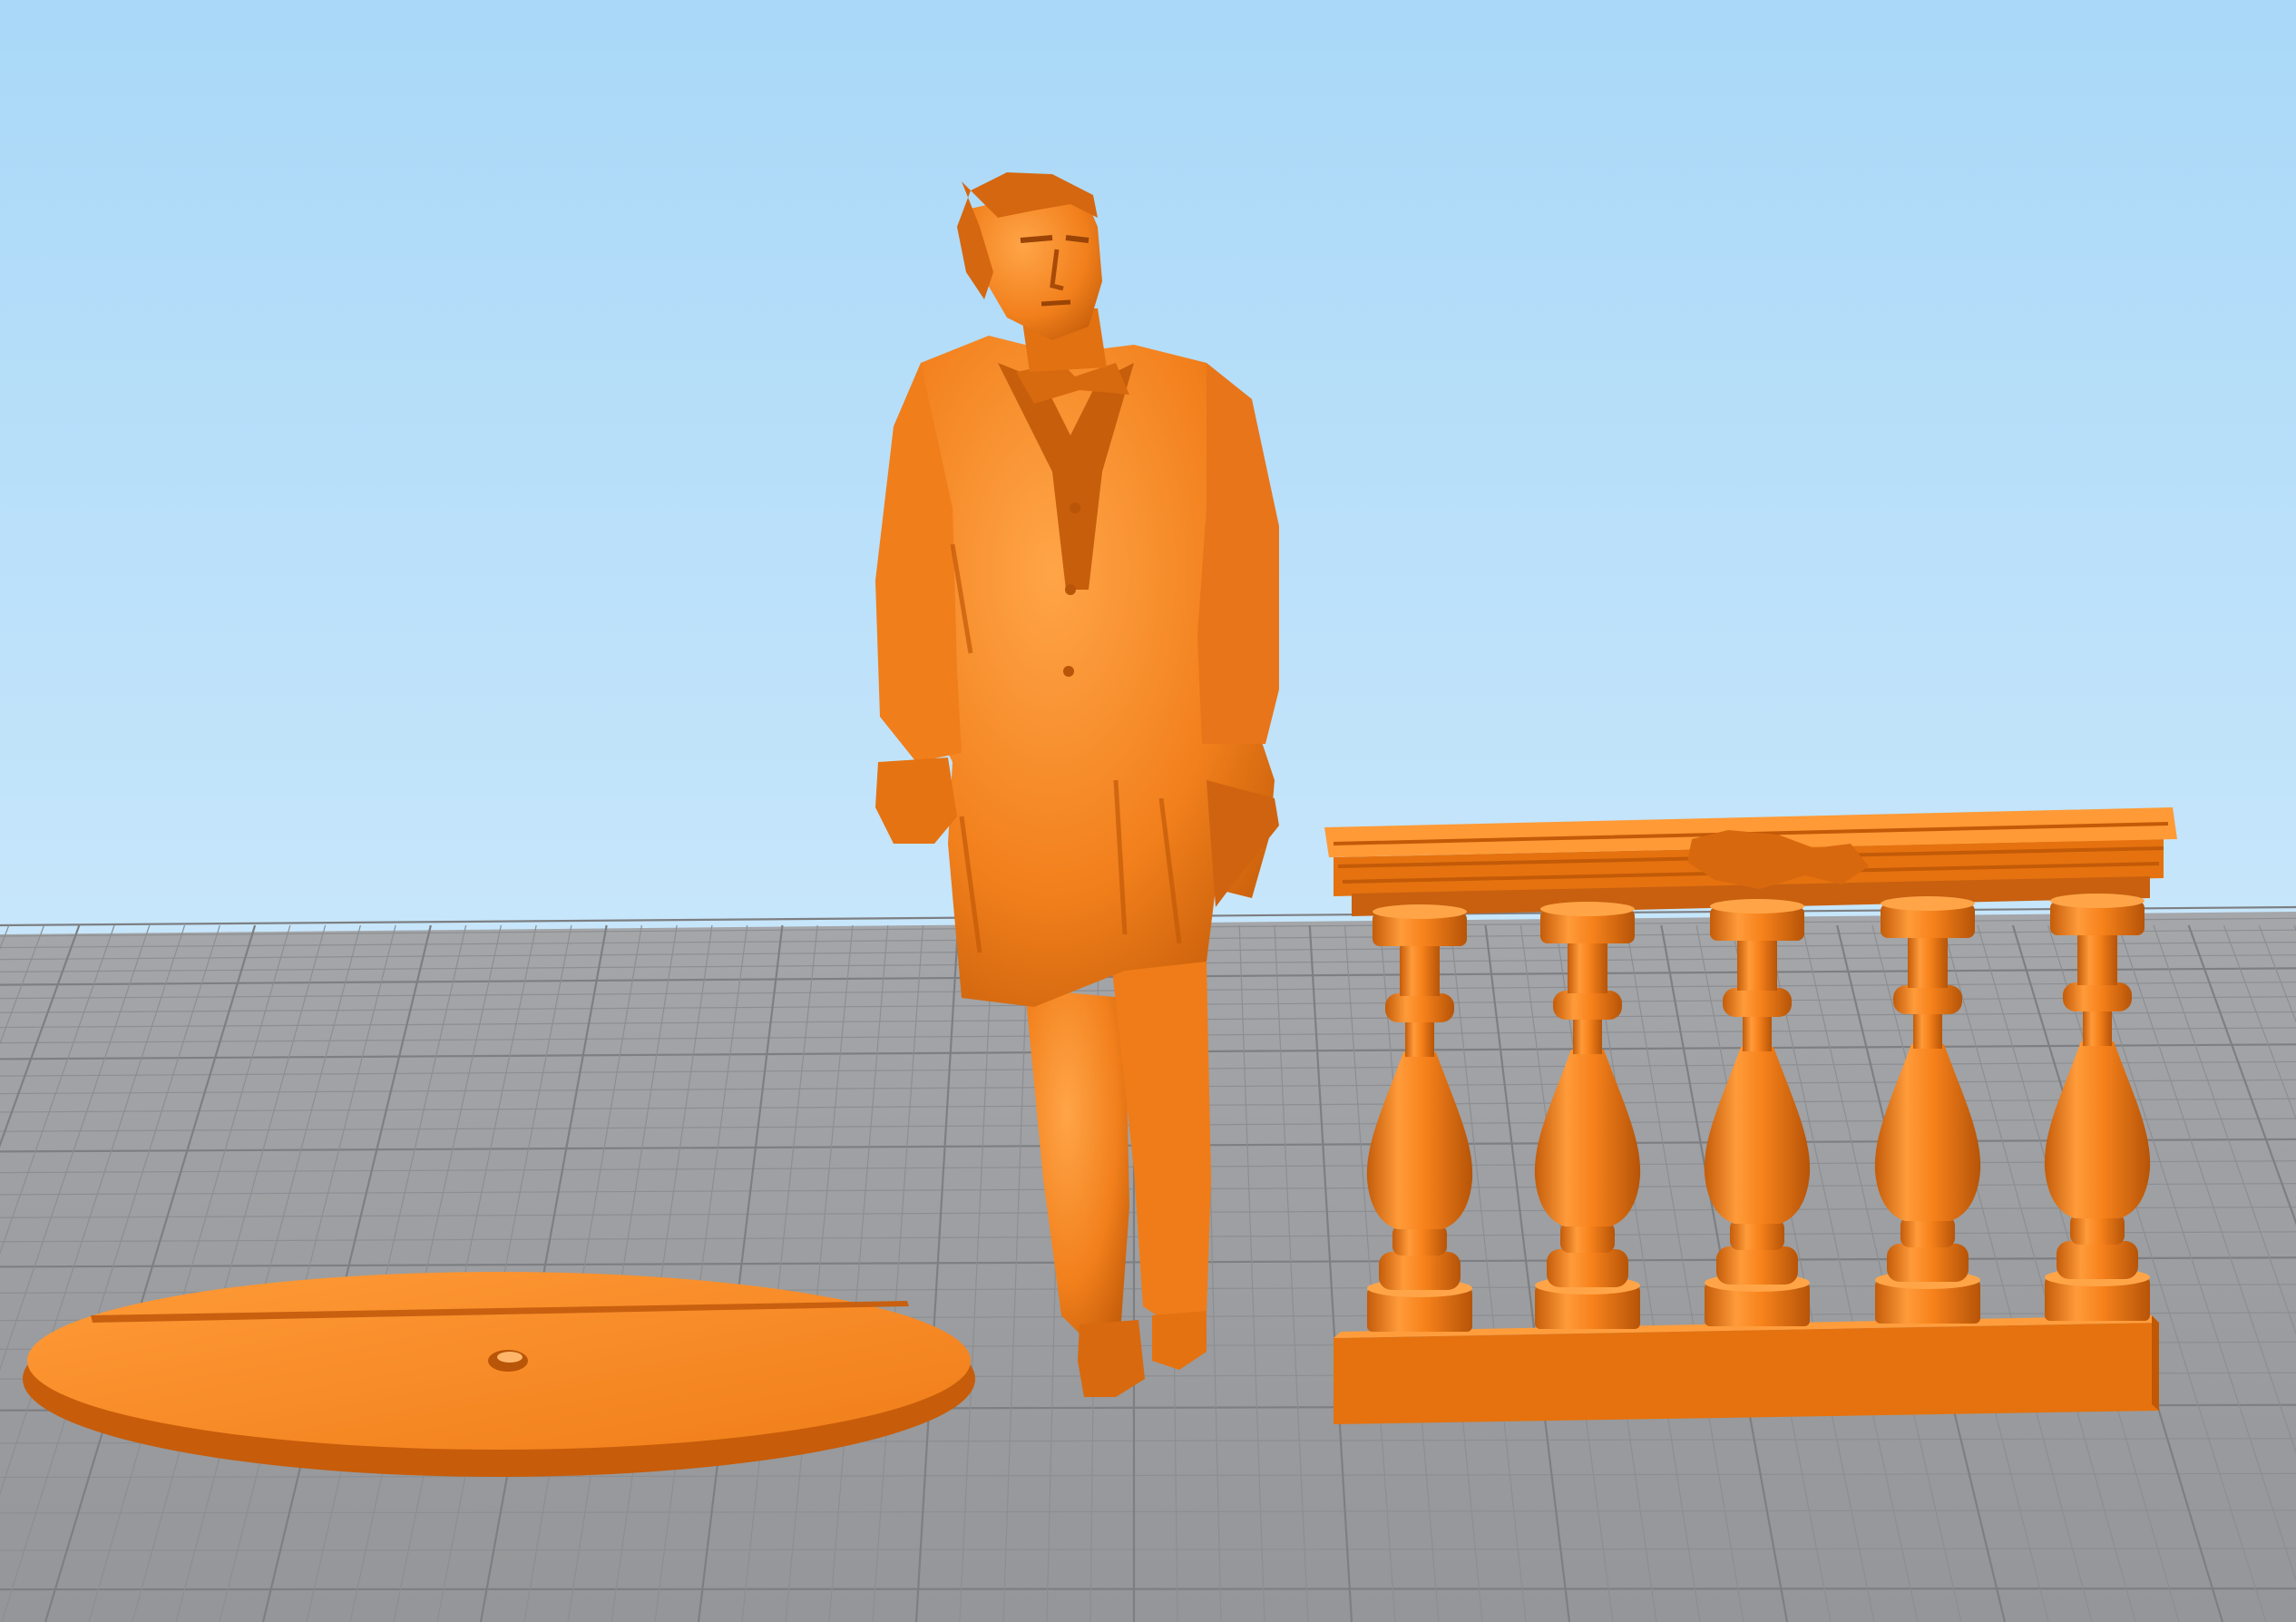 The height and width of the screenshot is (1622, 2296). Describe the element at coordinates (1148, 1589) in the screenshot. I see `bed-grid-line-h` at that location.